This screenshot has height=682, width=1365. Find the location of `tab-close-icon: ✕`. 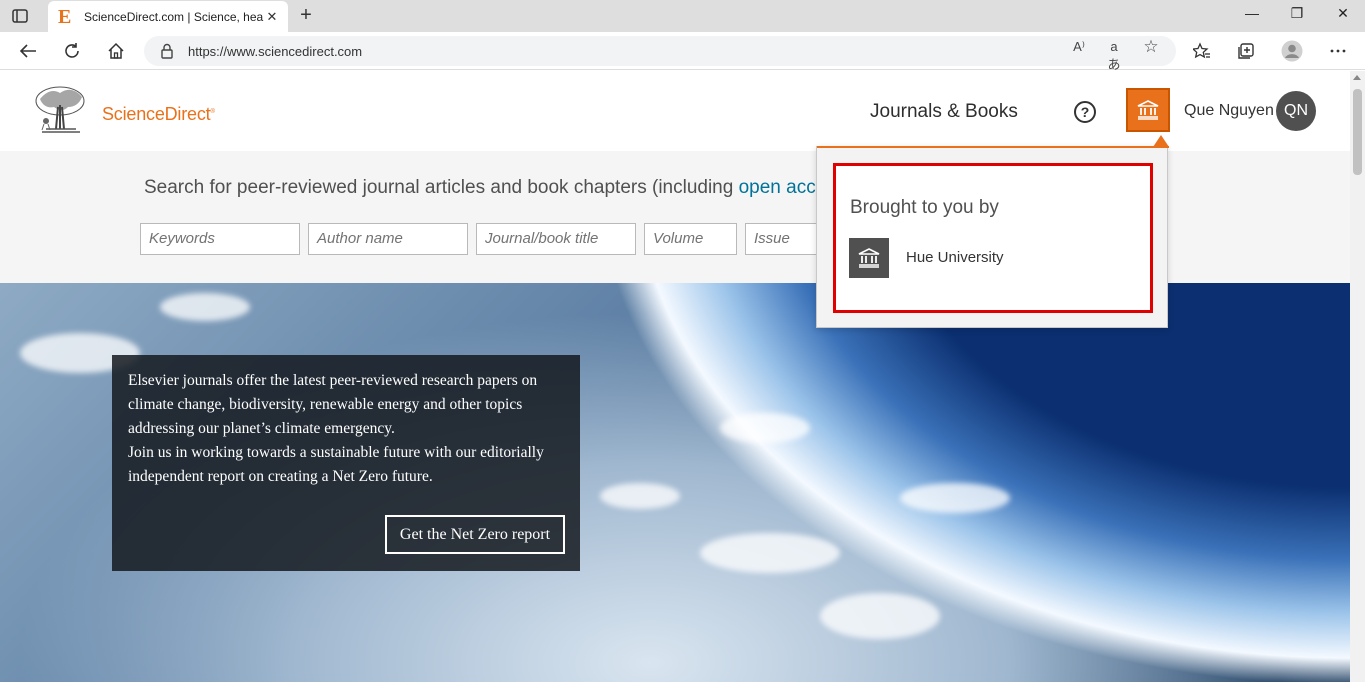

tab-close-icon: ✕ is located at coordinates (272, 17).